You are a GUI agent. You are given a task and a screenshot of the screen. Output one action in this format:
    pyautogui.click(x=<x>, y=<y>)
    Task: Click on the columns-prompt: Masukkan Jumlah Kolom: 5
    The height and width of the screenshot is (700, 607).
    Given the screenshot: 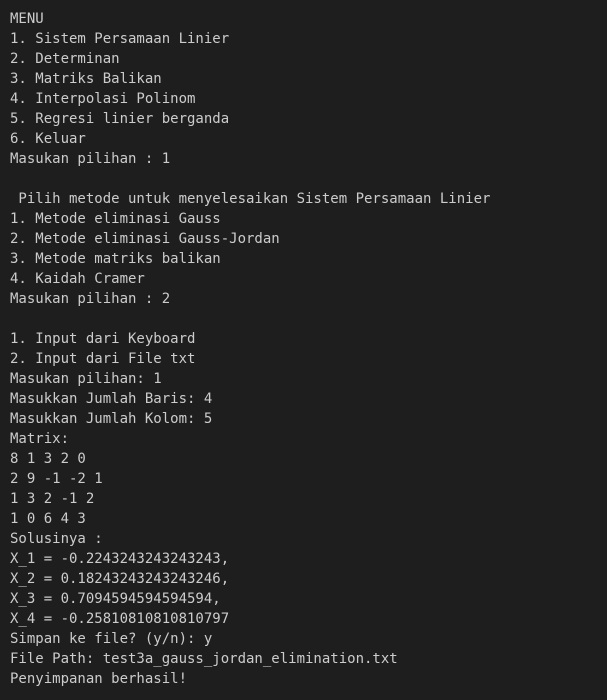 What is the action you would take?
    pyautogui.click(x=111, y=419)
    